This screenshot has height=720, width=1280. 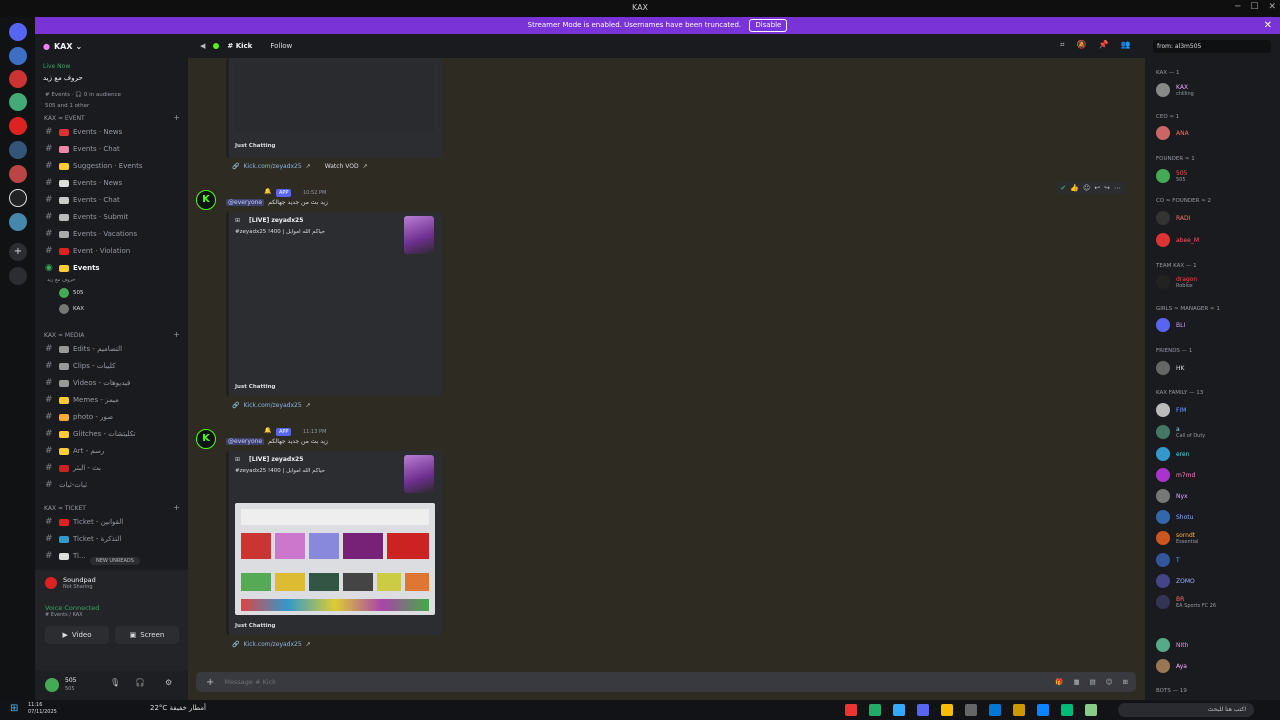 I want to click on banner-close-icon: ✕, so click(x=1268, y=25).